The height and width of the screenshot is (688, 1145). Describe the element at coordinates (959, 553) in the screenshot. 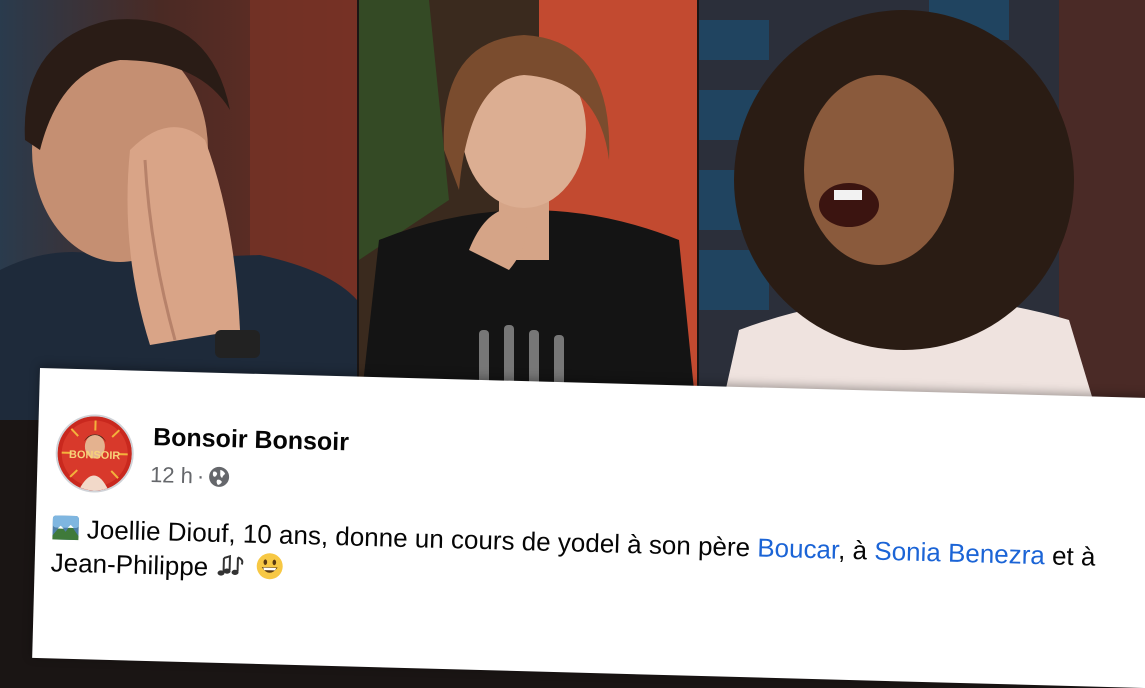

I see `mention-sonia-benezra: Sonia Benezra` at that location.